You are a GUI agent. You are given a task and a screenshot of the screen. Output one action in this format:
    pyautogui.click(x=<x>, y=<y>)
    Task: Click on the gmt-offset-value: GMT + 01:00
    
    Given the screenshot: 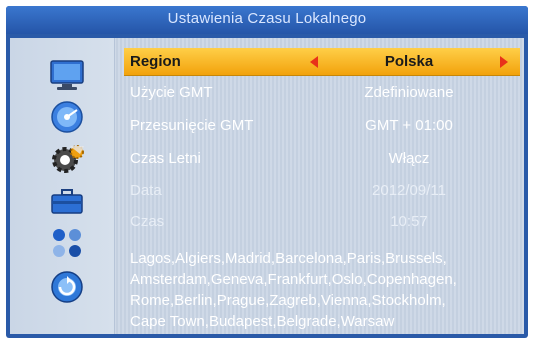 What is the action you would take?
    pyautogui.click(x=409, y=125)
    